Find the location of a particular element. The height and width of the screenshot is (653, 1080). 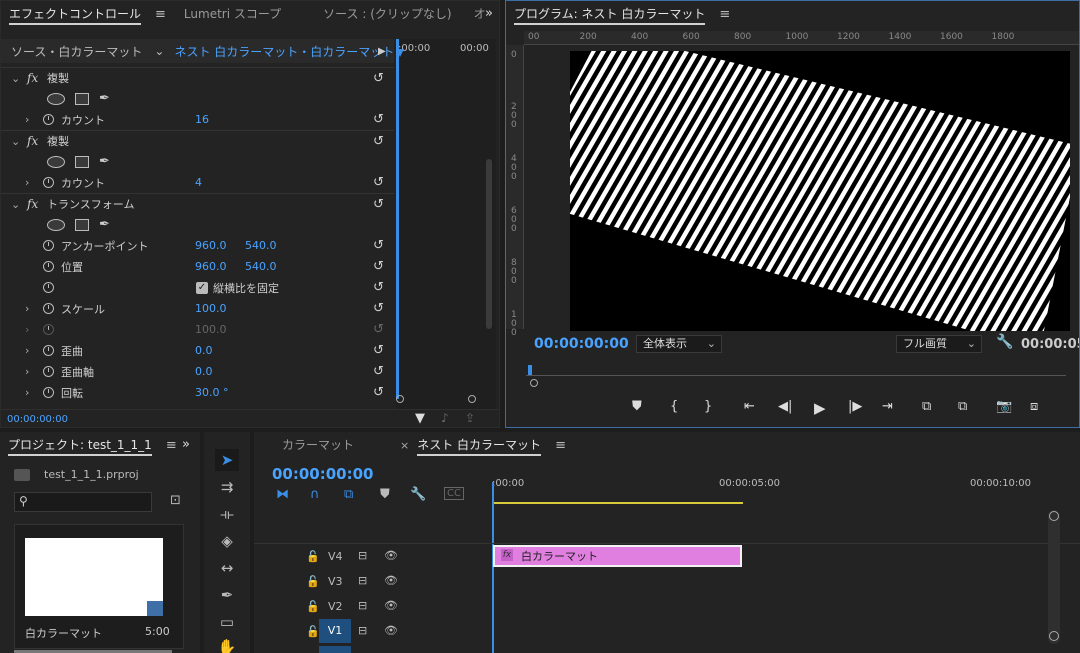

work-area-bar is located at coordinates (617, 503).